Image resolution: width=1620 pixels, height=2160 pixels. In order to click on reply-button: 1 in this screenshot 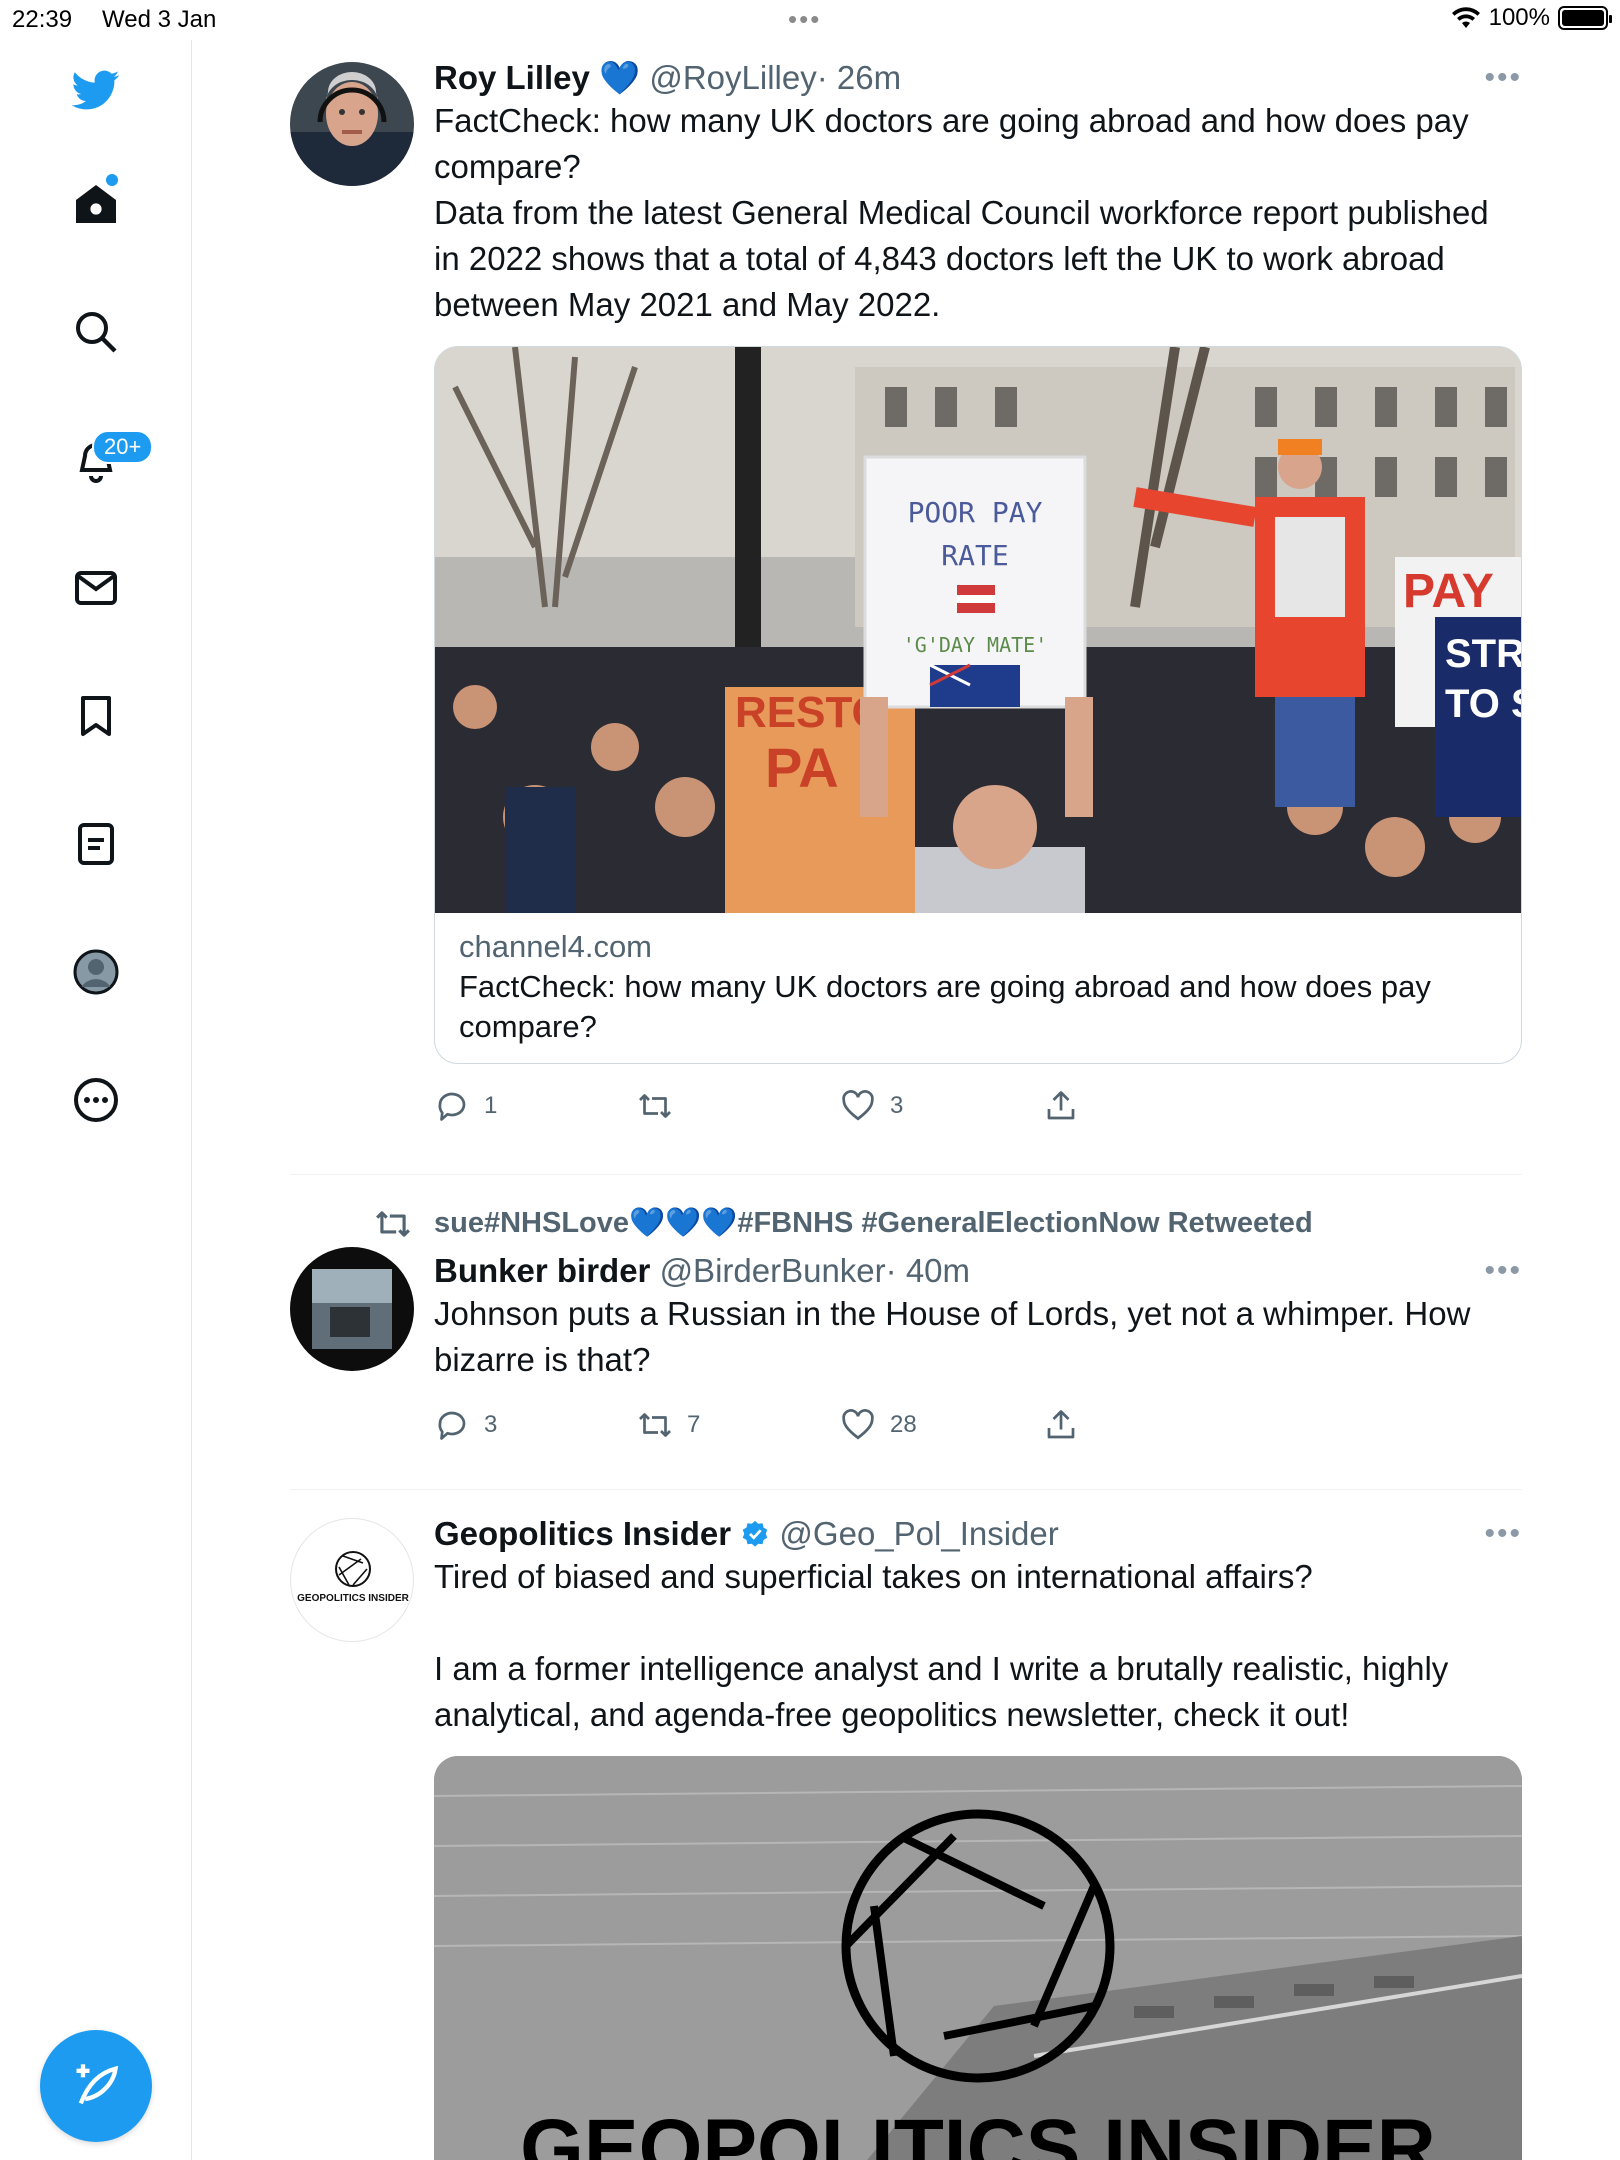, I will do `click(535, 1106)`.